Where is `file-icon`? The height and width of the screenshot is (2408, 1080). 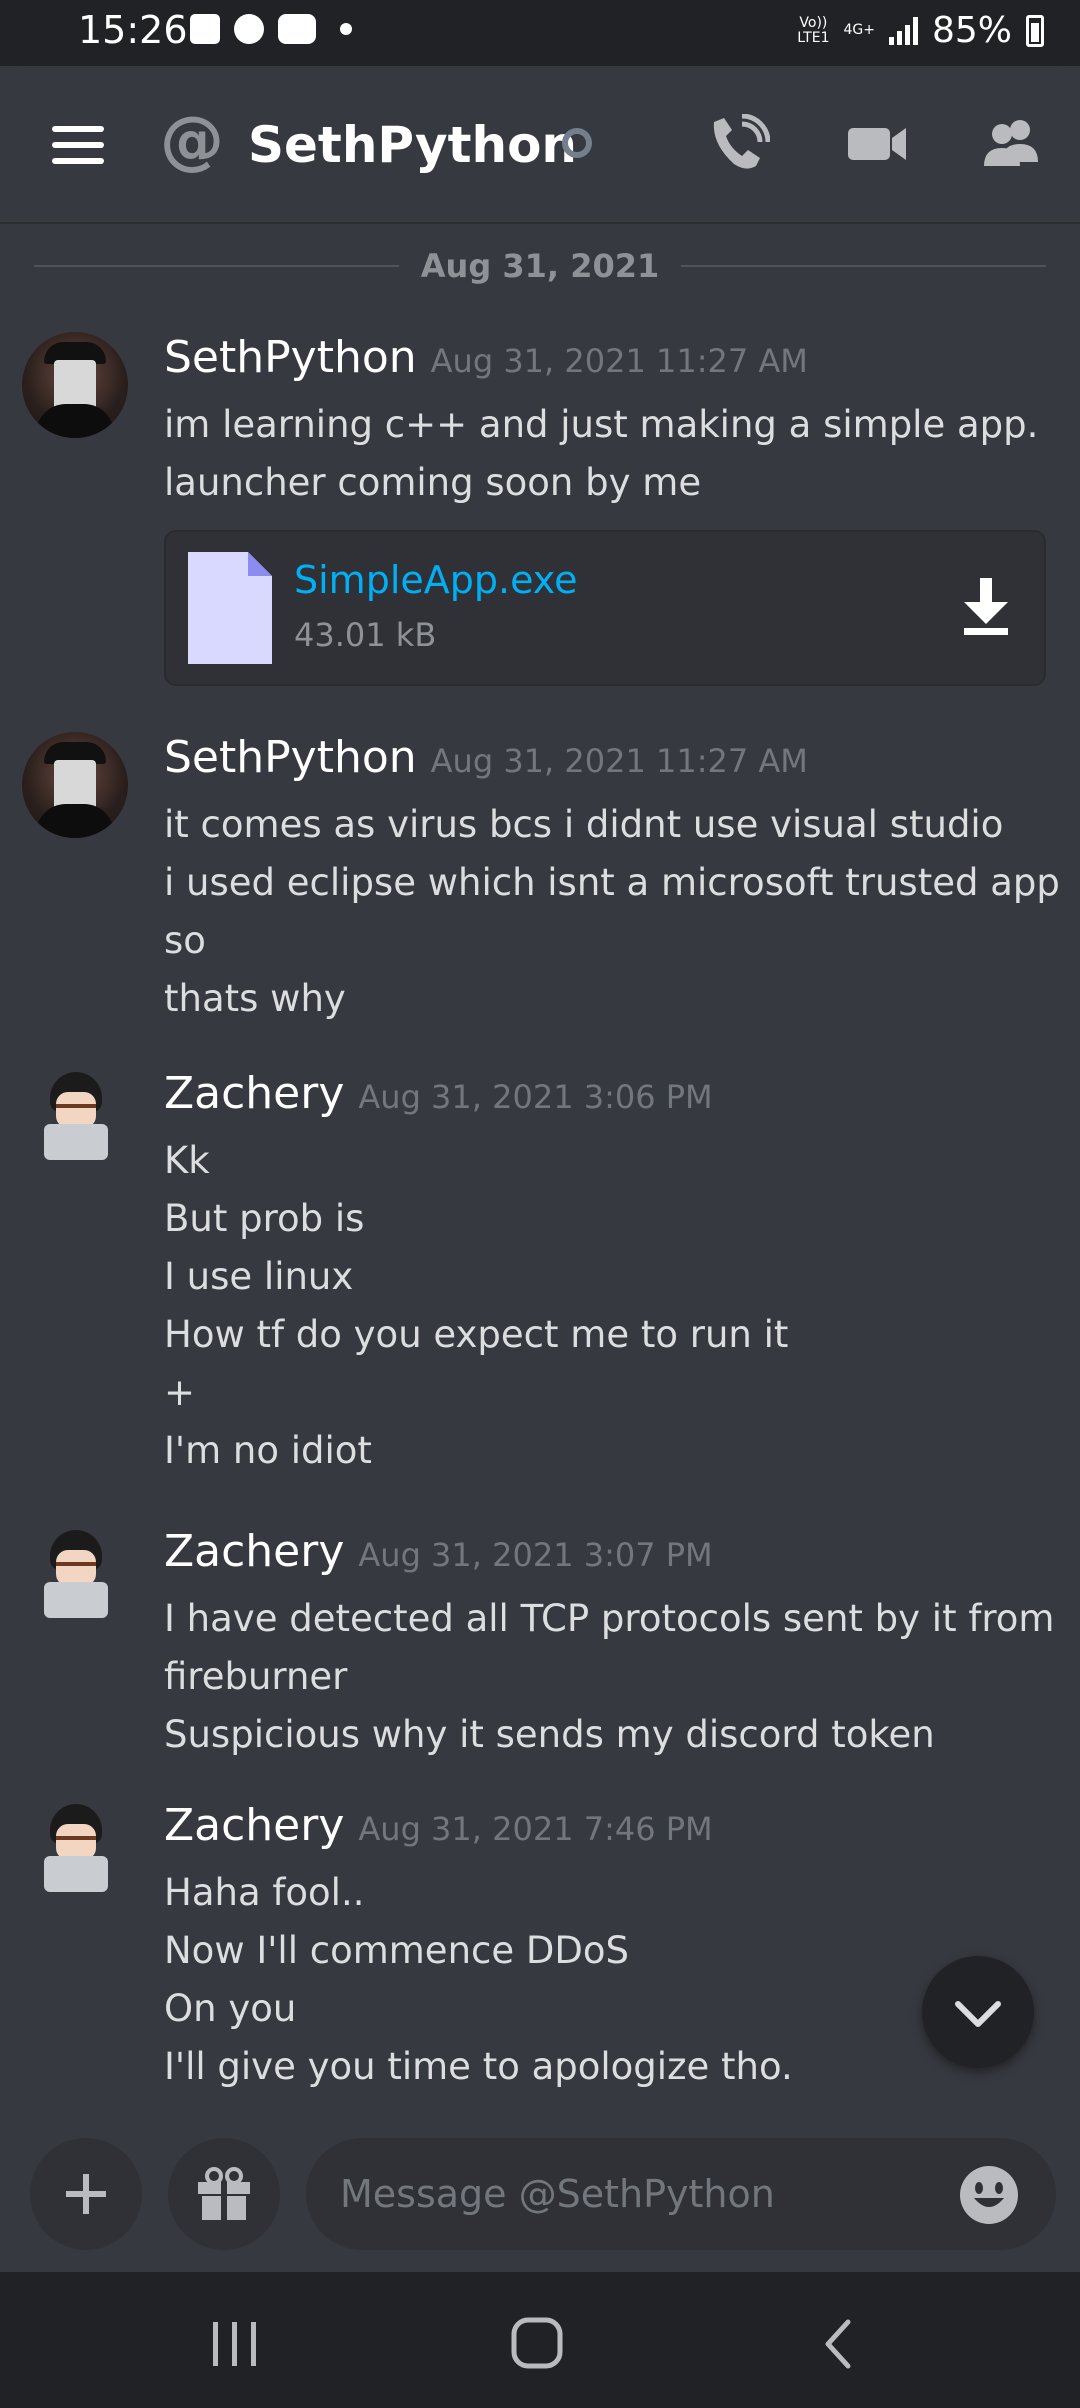 file-icon is located at coordinates (230, 608).